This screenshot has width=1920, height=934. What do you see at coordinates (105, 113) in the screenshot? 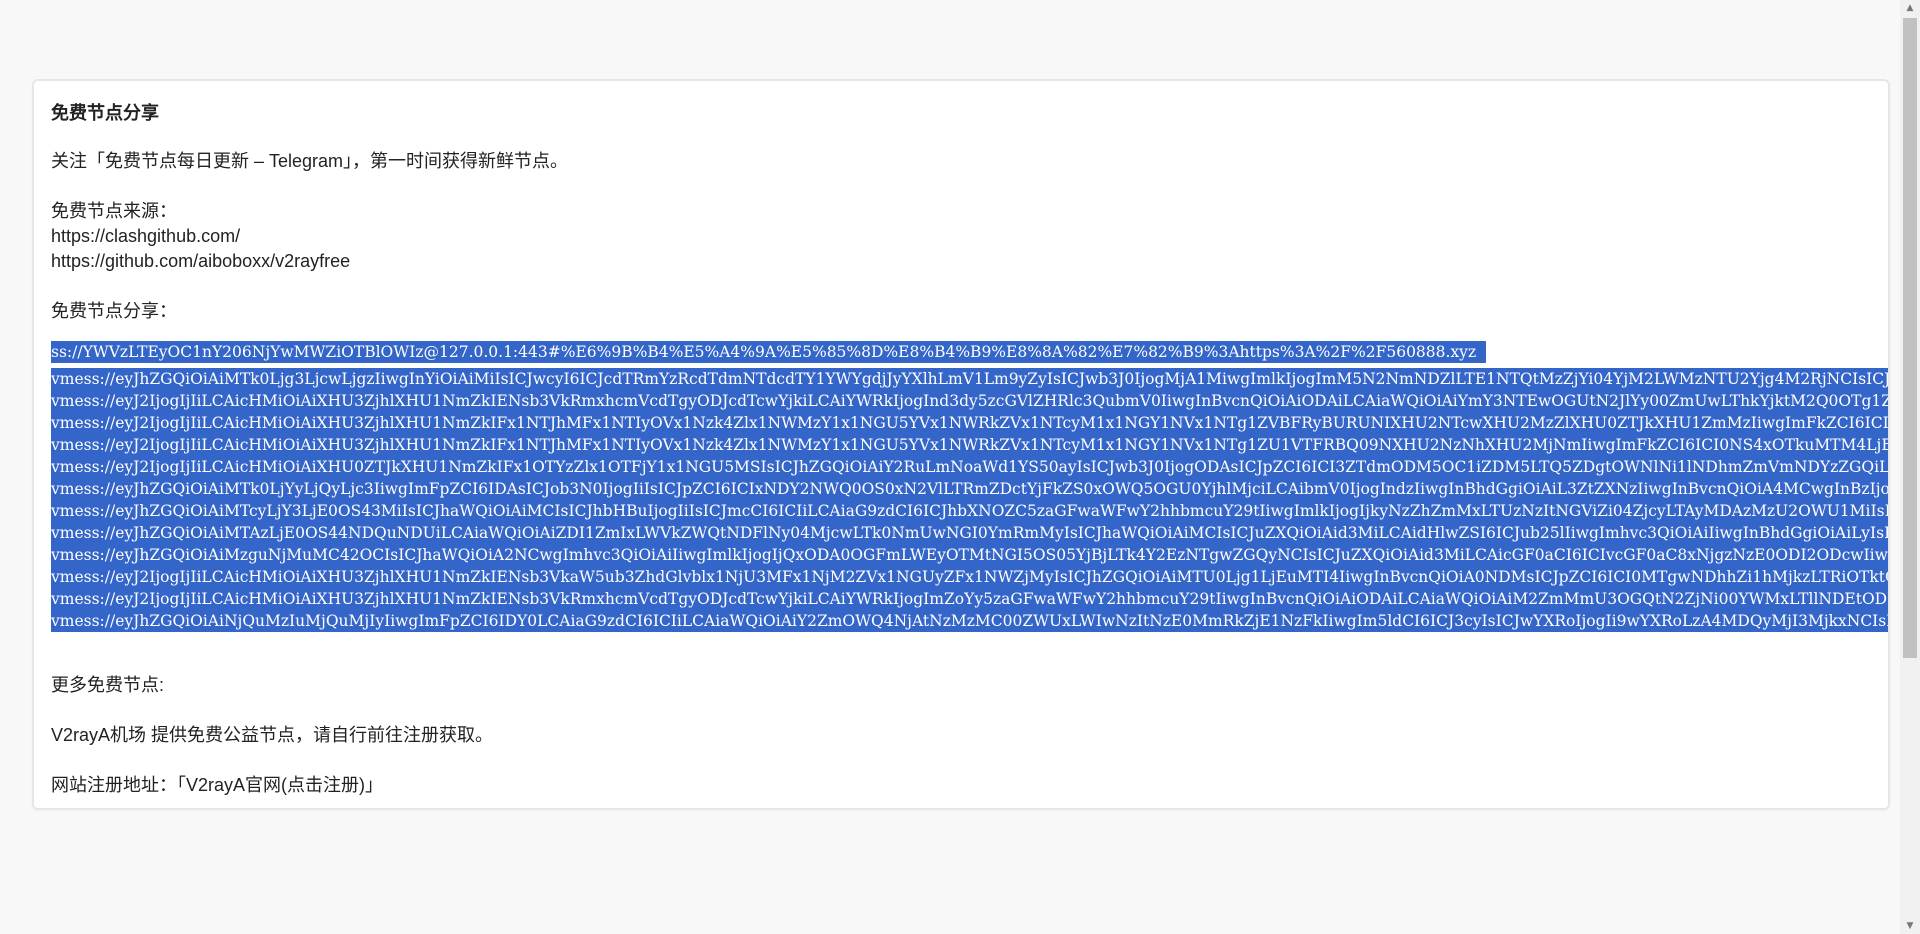
I see `page-title: 免费节点分享` at bounding box center [105, 113].